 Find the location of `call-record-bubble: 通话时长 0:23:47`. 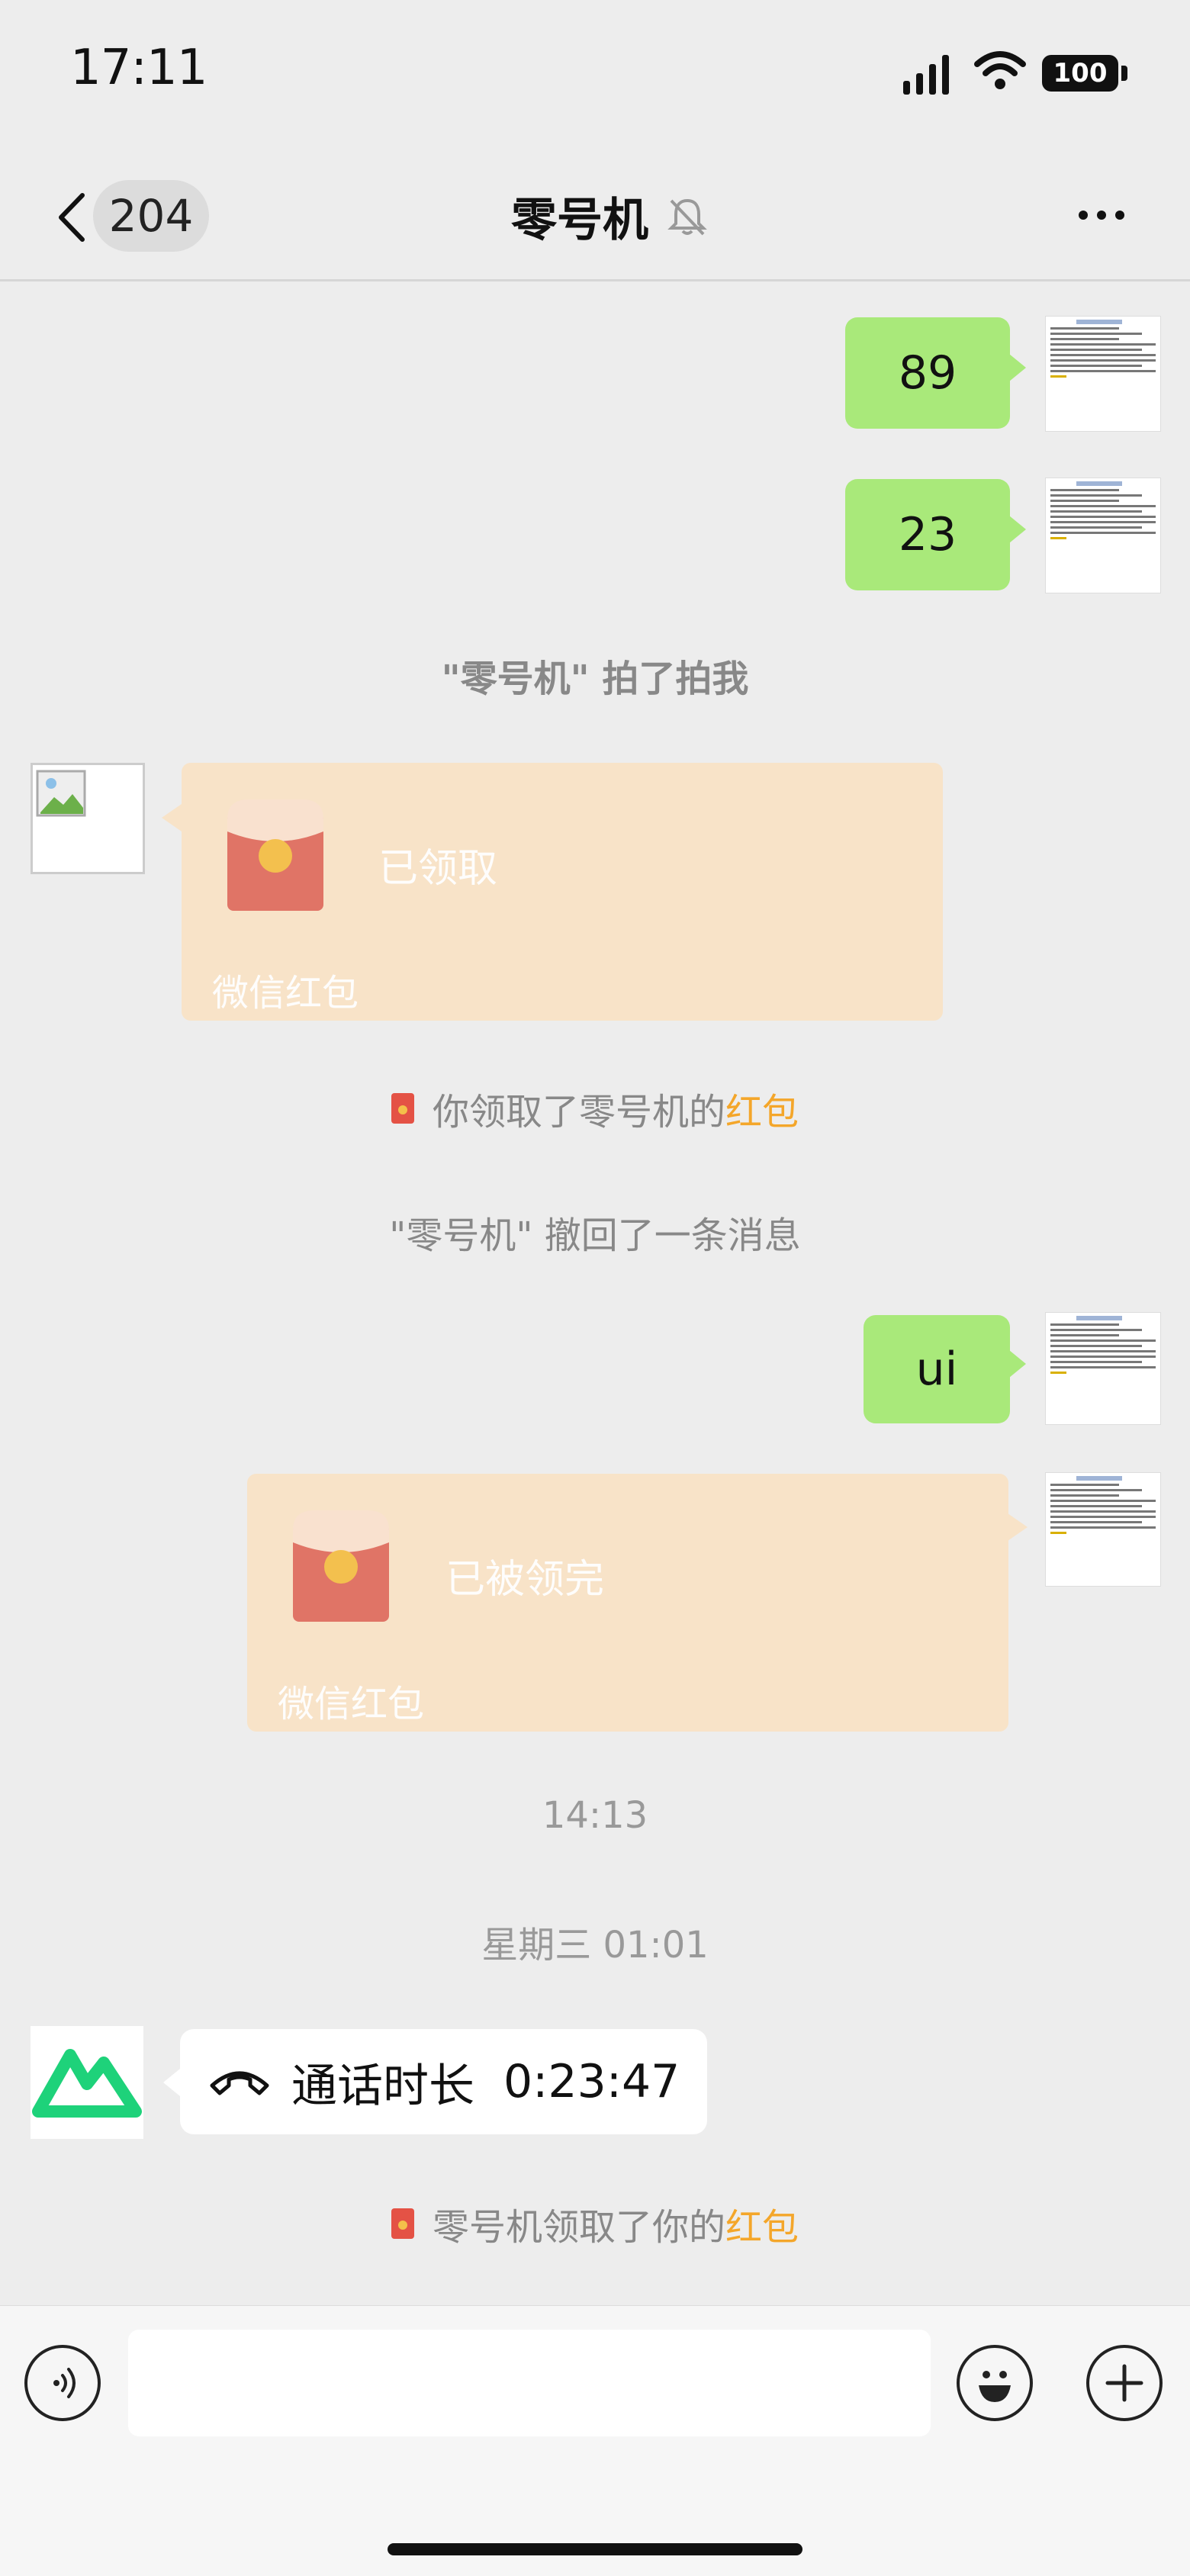

call-record-bubble: 通话时长 0:23:47 is located at coordinates (444, 2081).